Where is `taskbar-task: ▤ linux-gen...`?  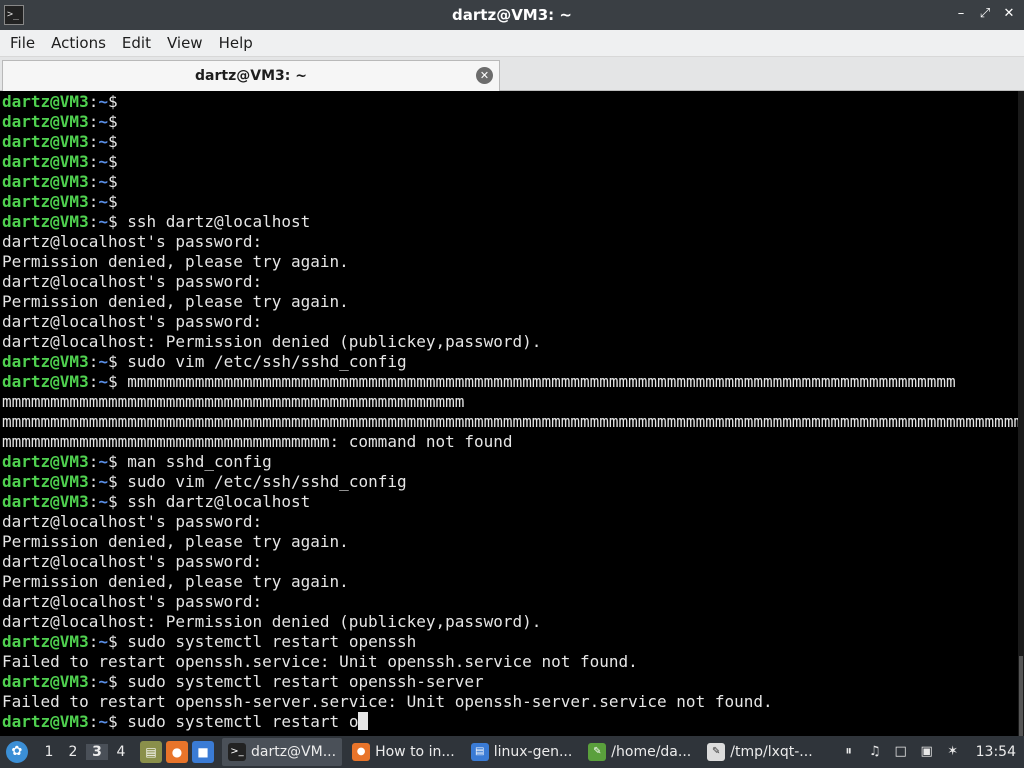 taskbar-task: ▤ linux-gen... is located at coordinates (522, 752).